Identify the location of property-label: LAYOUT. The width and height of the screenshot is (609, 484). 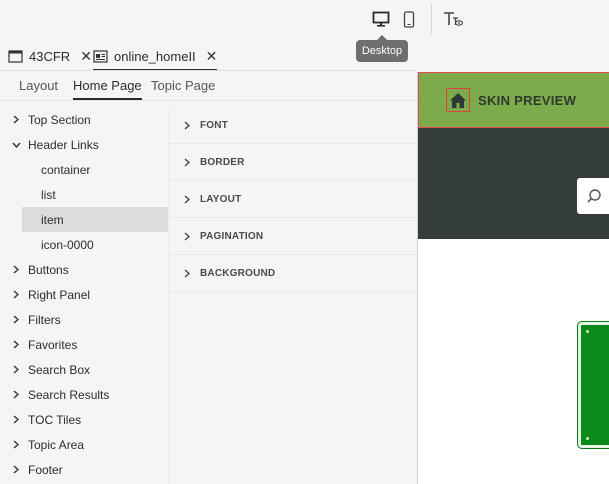
(221, 199).